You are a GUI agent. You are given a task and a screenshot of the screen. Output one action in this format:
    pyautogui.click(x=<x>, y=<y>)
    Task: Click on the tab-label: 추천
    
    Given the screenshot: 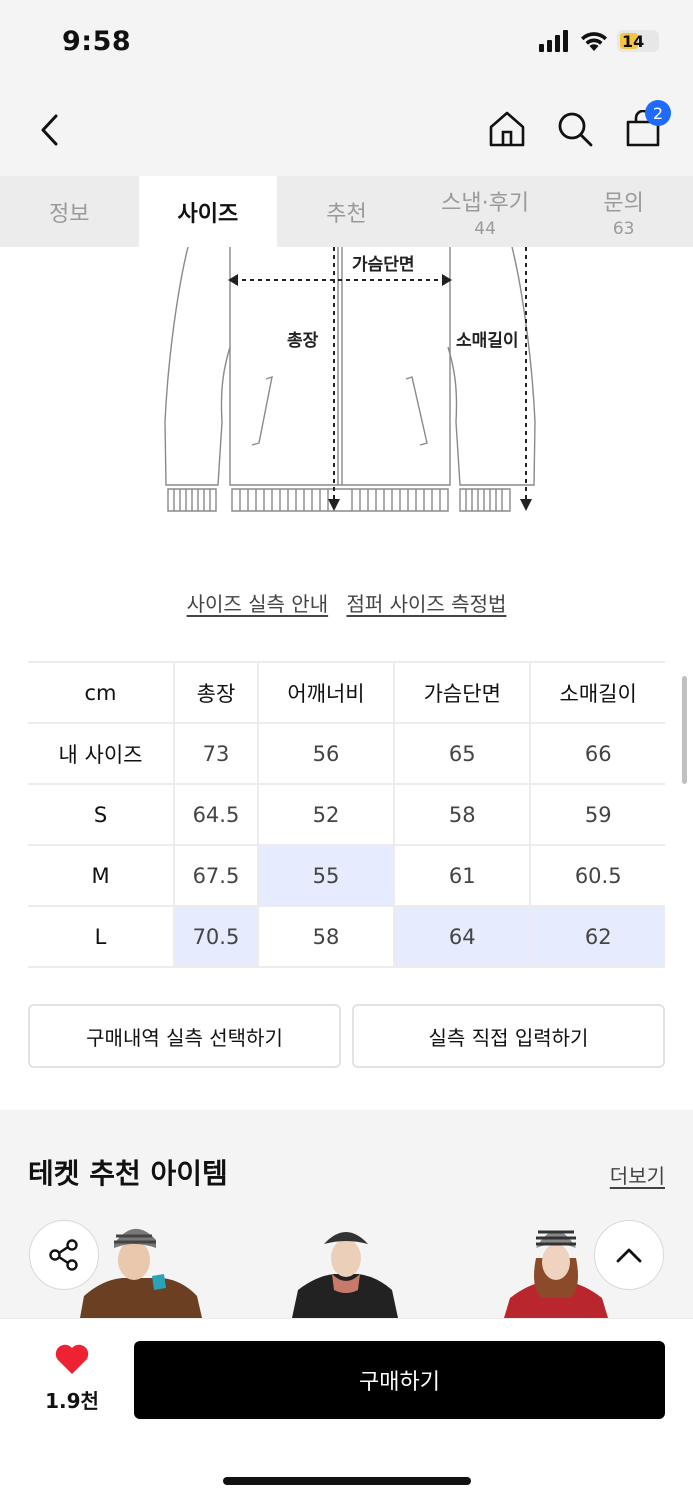 What is the action you would take?
    pyautogui.click(x=346, y=214)
    